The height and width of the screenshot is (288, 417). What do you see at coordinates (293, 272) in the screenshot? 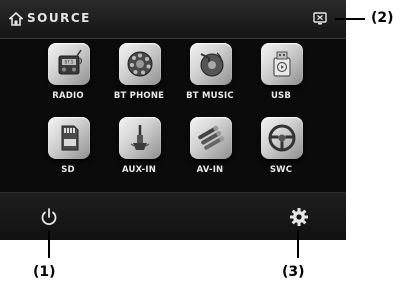
I see `callout-label-3: (3)` at bounding box center [293, 272].